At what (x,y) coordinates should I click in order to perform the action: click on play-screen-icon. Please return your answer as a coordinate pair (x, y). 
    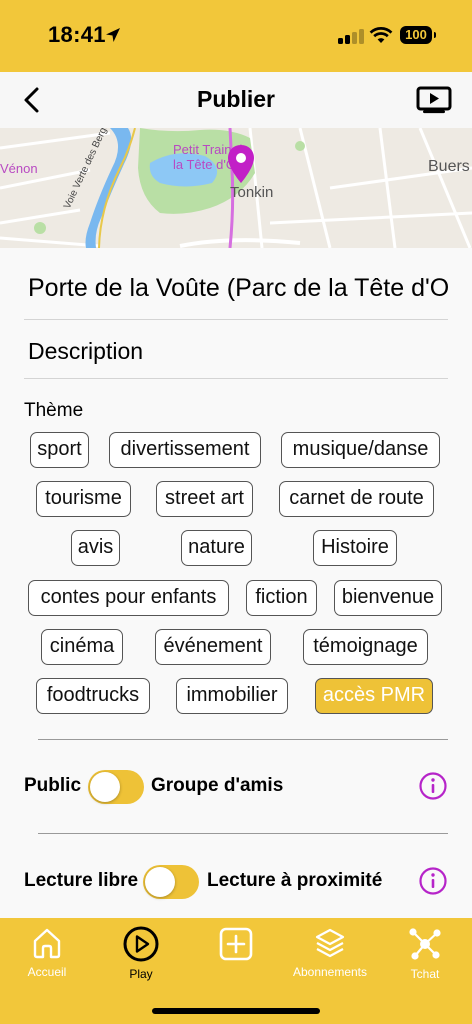
    Looking at the image, I should click on (434, 100).